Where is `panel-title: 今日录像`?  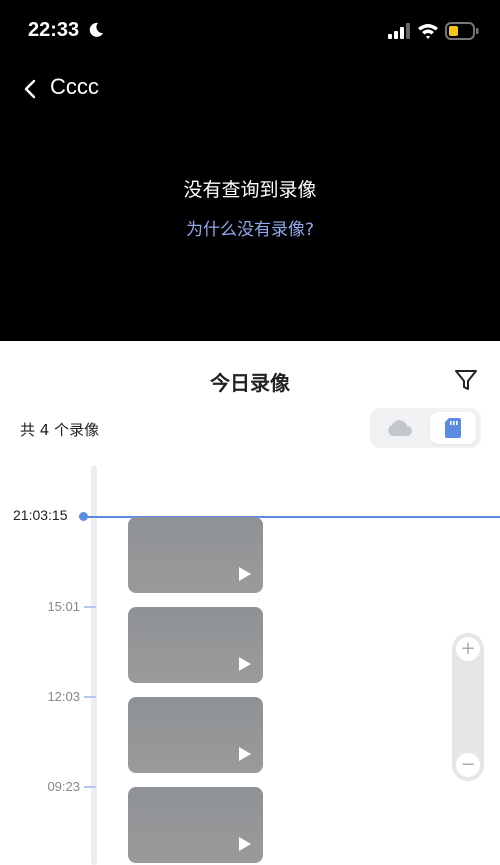 panel-title: 今日录像 is located at coordinates (250, 383).